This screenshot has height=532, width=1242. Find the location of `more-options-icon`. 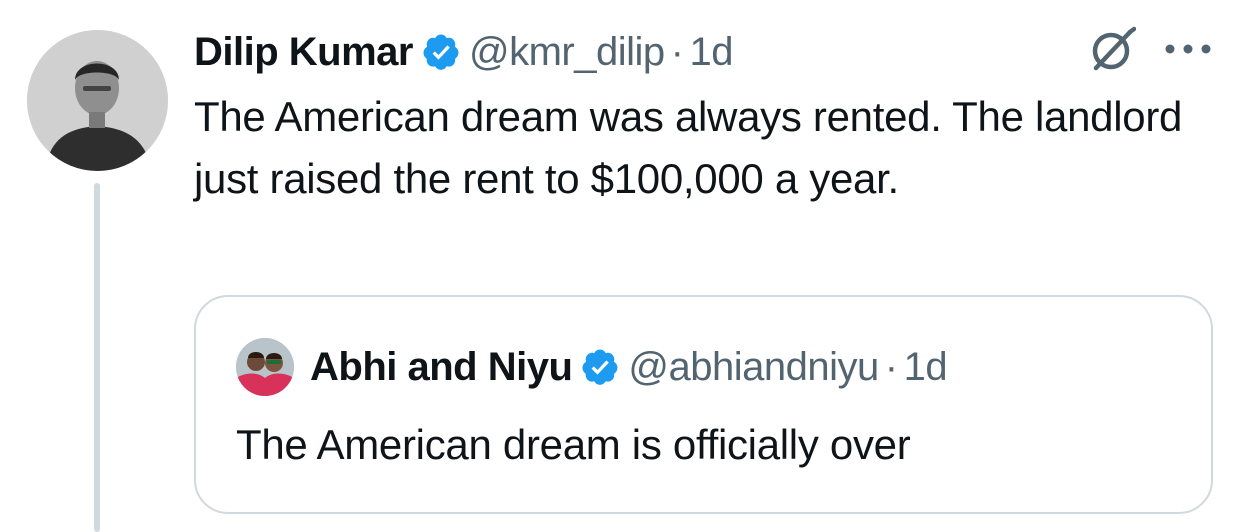

more-options-icon is located at coordinates (1188, 49).